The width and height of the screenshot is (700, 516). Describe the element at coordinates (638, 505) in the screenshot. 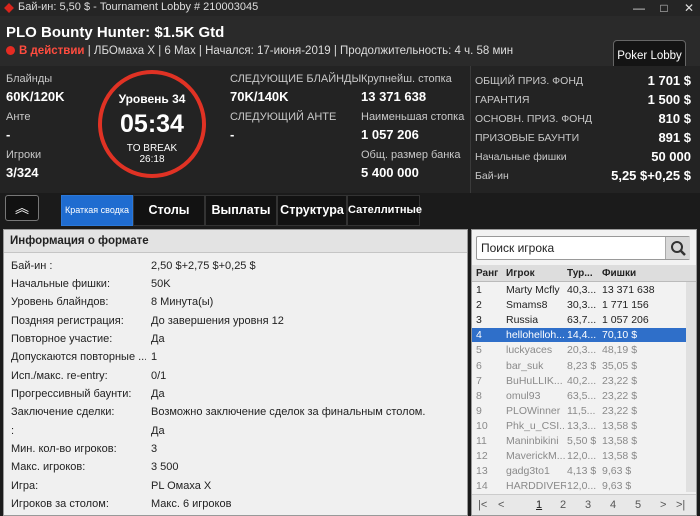

I see `page-5: 5` at that location.